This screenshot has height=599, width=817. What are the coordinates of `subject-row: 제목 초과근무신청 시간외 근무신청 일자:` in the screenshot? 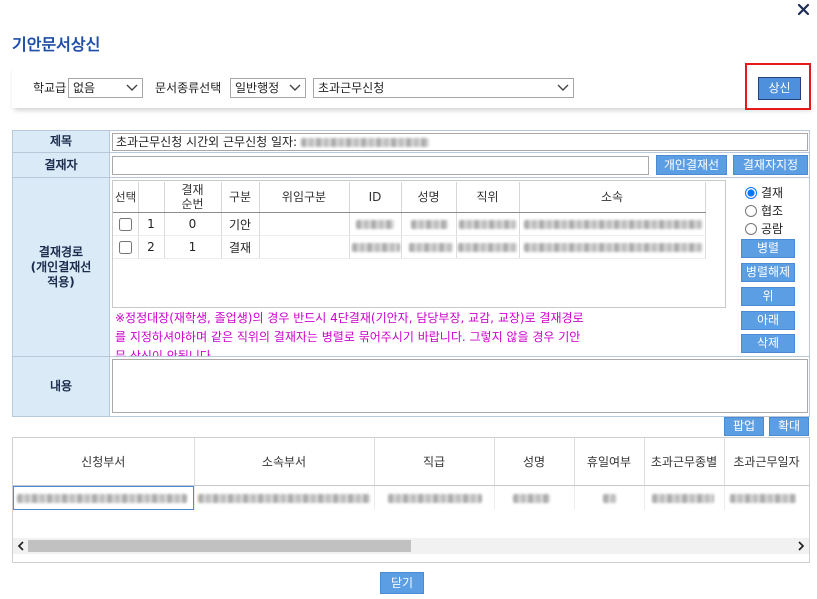 It's located at (411, 142).